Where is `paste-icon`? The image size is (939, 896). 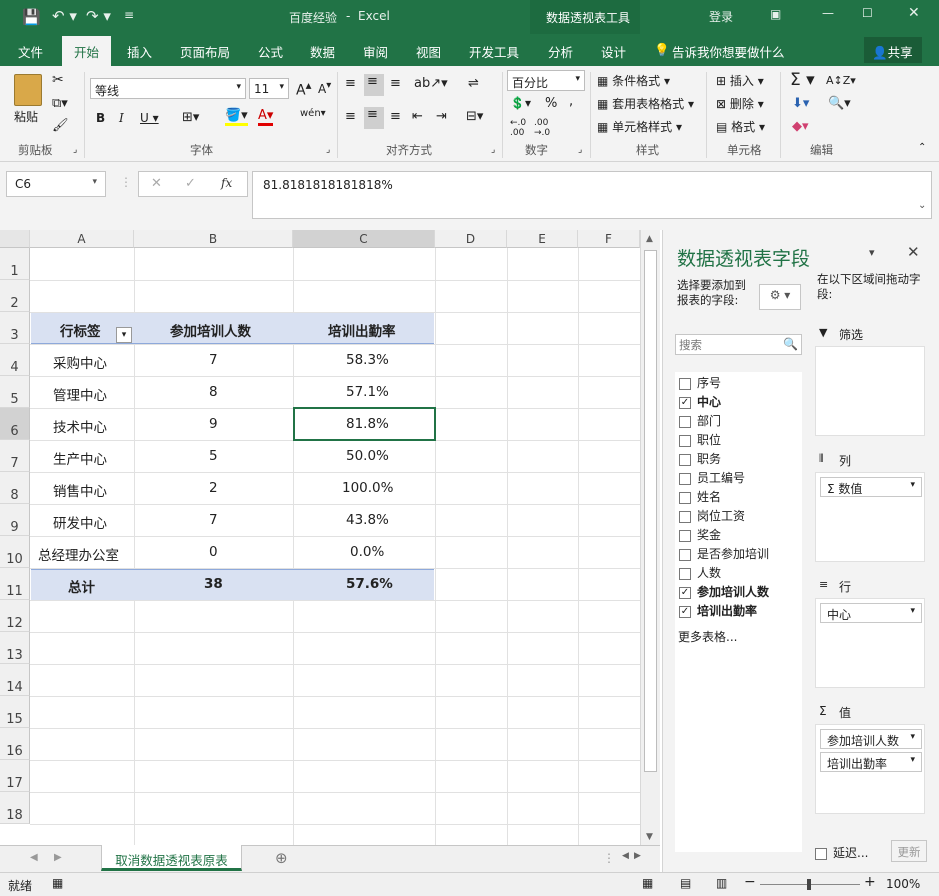 paste-icon is located at coordinates (28, 90).